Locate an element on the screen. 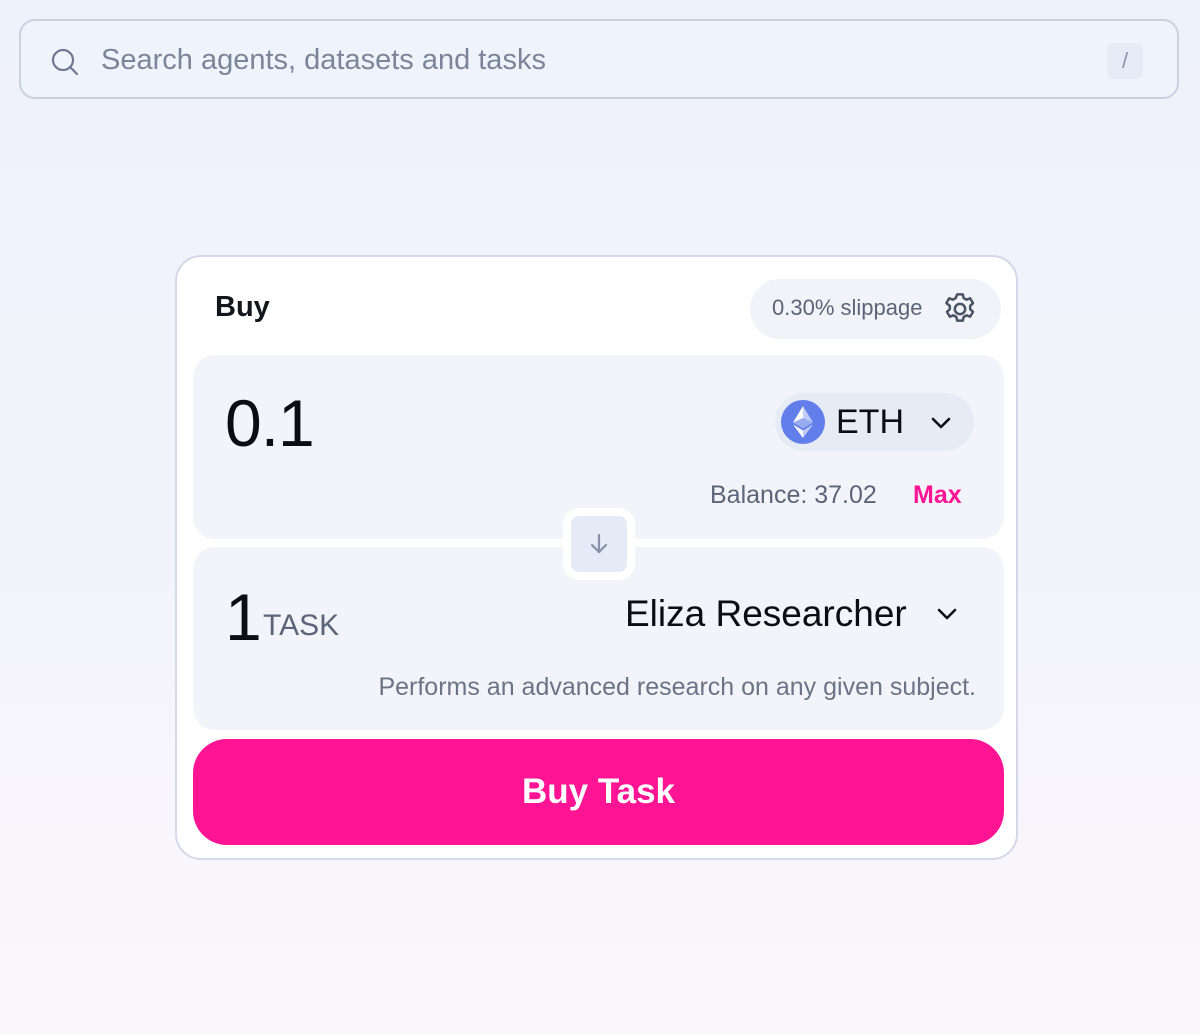 This screenshot has width=1200, height=1035. eth-icon is located at coordinates (803, 422).